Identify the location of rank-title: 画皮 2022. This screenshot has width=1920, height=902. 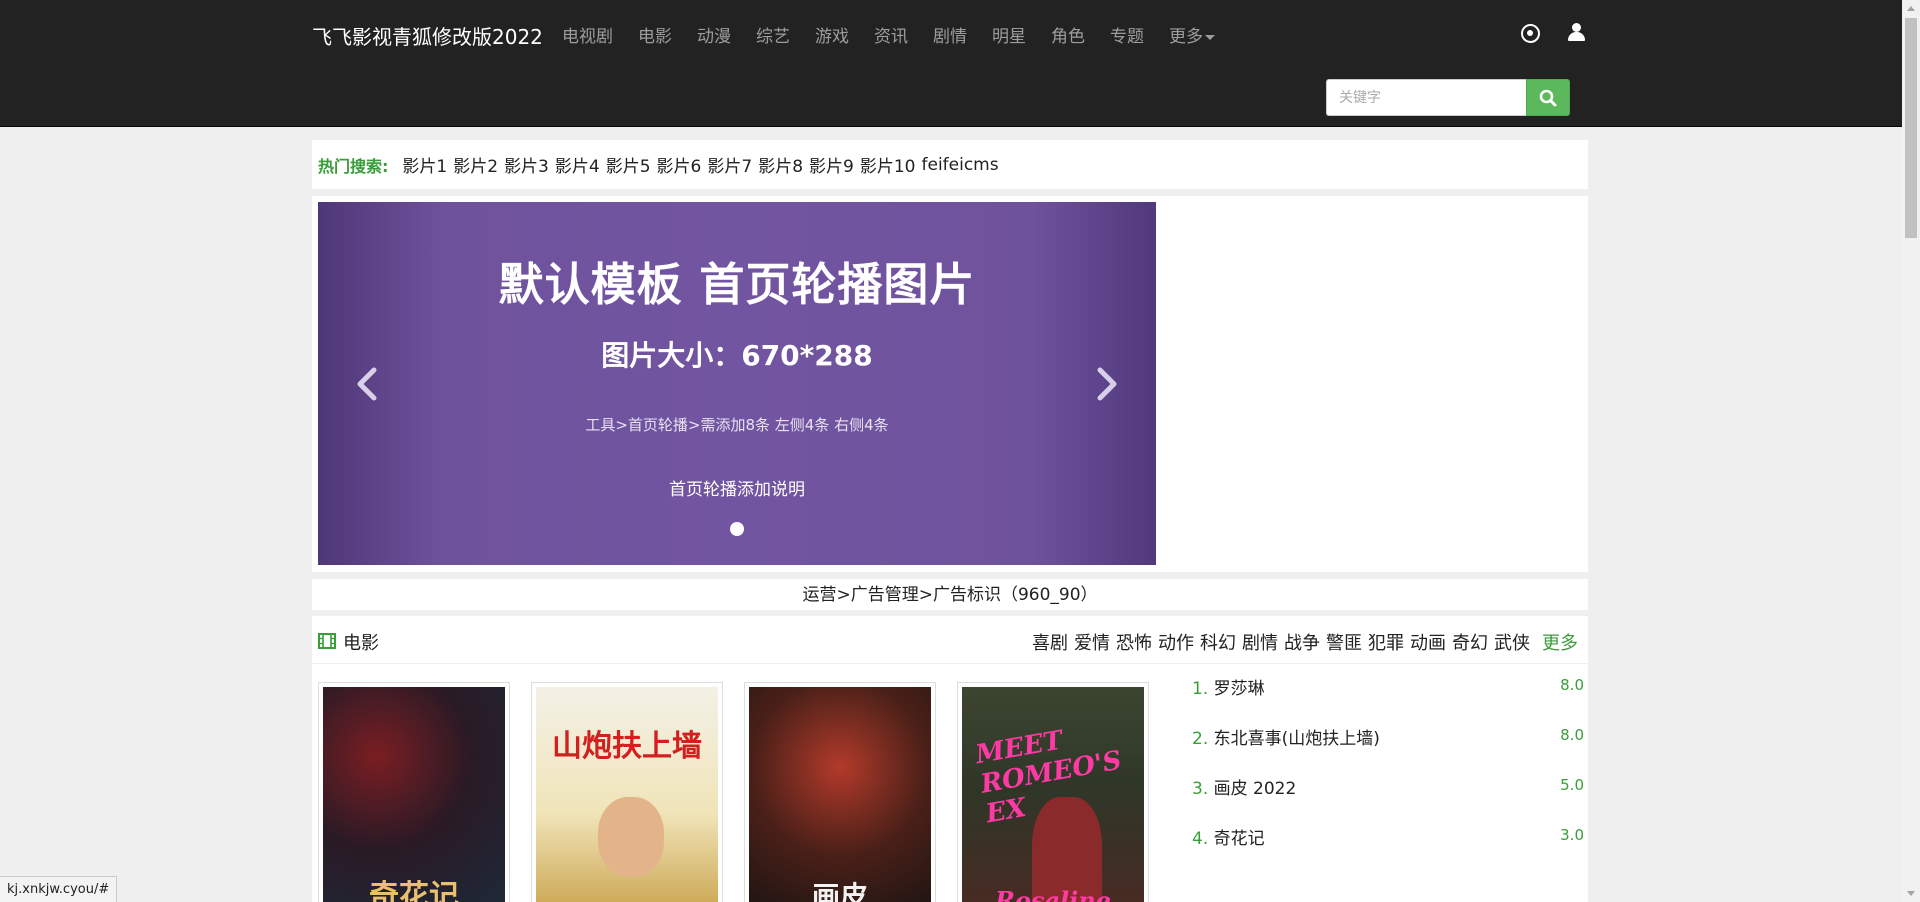
(1255, 789).